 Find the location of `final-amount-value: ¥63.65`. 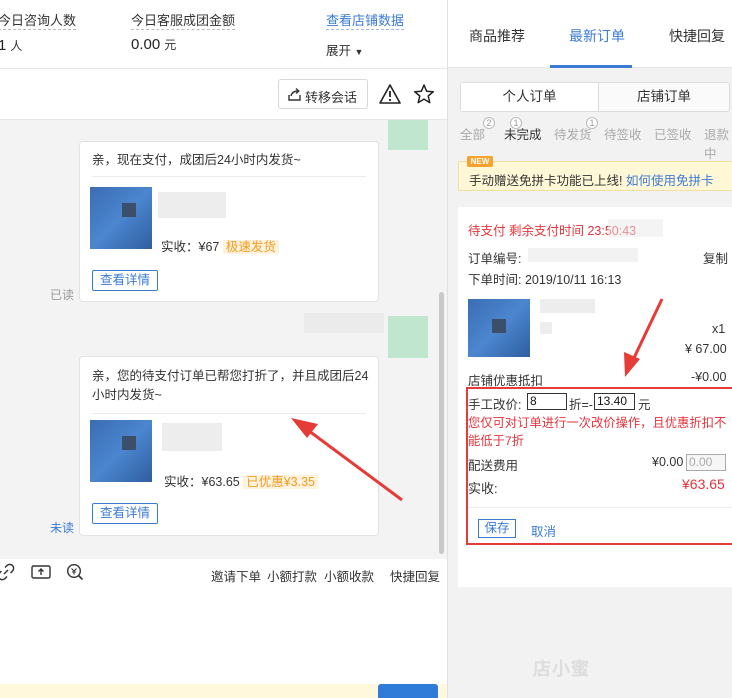

final-amount-value: ¥63.65 is located at coordinates (703, 484).